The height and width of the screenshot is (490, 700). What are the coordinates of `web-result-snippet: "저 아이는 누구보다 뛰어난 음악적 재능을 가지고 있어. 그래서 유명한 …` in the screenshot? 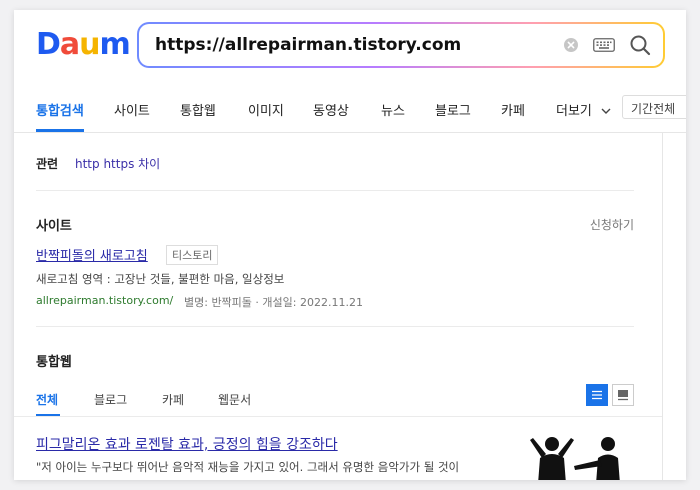 It's located at (248, 467).